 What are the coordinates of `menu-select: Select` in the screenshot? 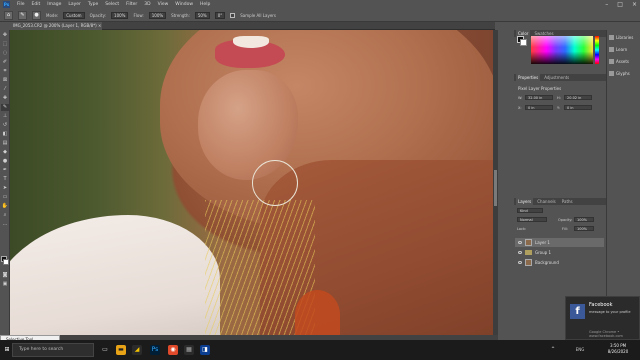 It's located at (112, 4).